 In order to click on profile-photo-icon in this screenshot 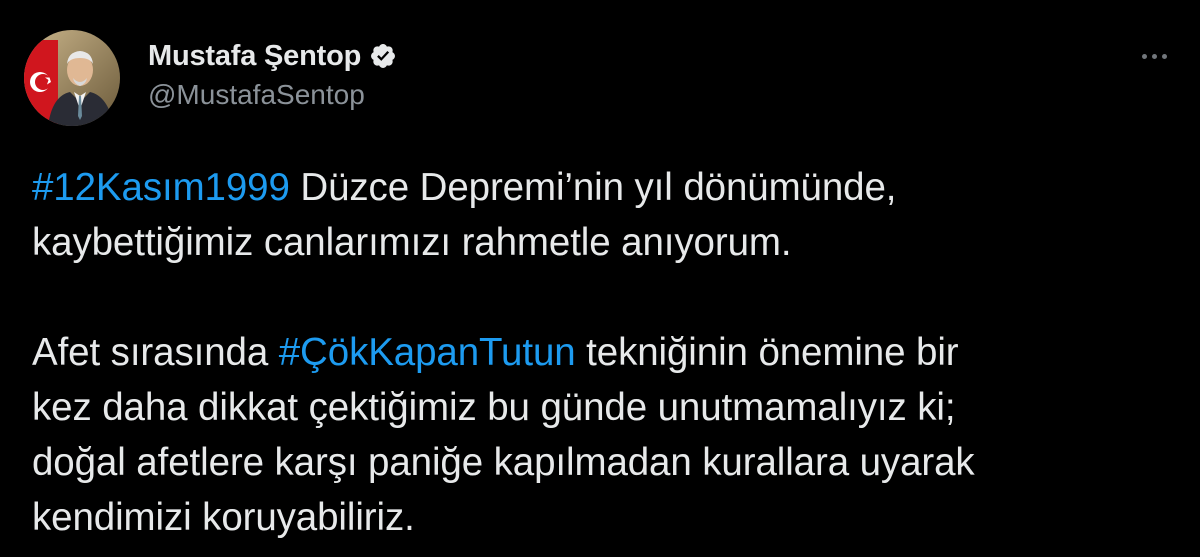, I will do `click(72, 78)`.